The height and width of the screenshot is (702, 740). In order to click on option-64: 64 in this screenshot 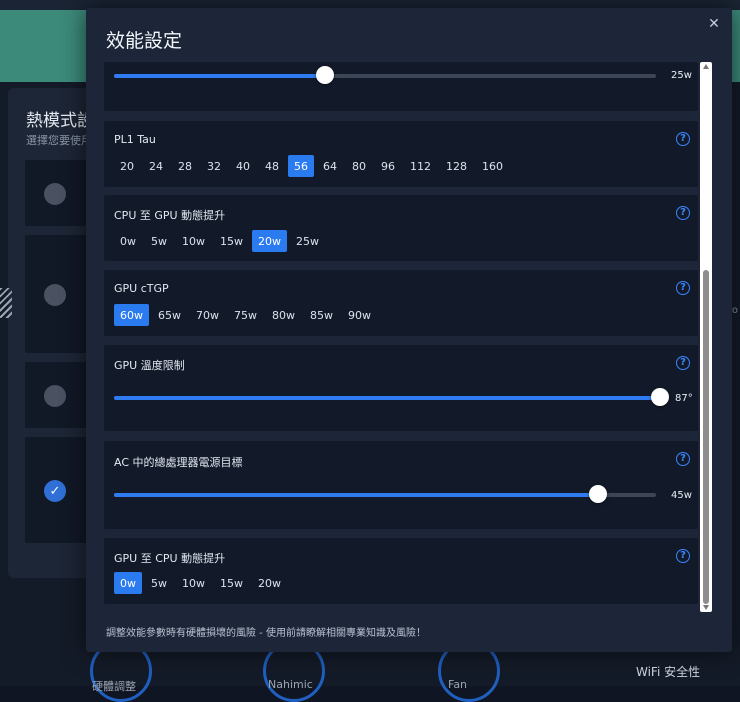, I will do `click(330, 166)`.